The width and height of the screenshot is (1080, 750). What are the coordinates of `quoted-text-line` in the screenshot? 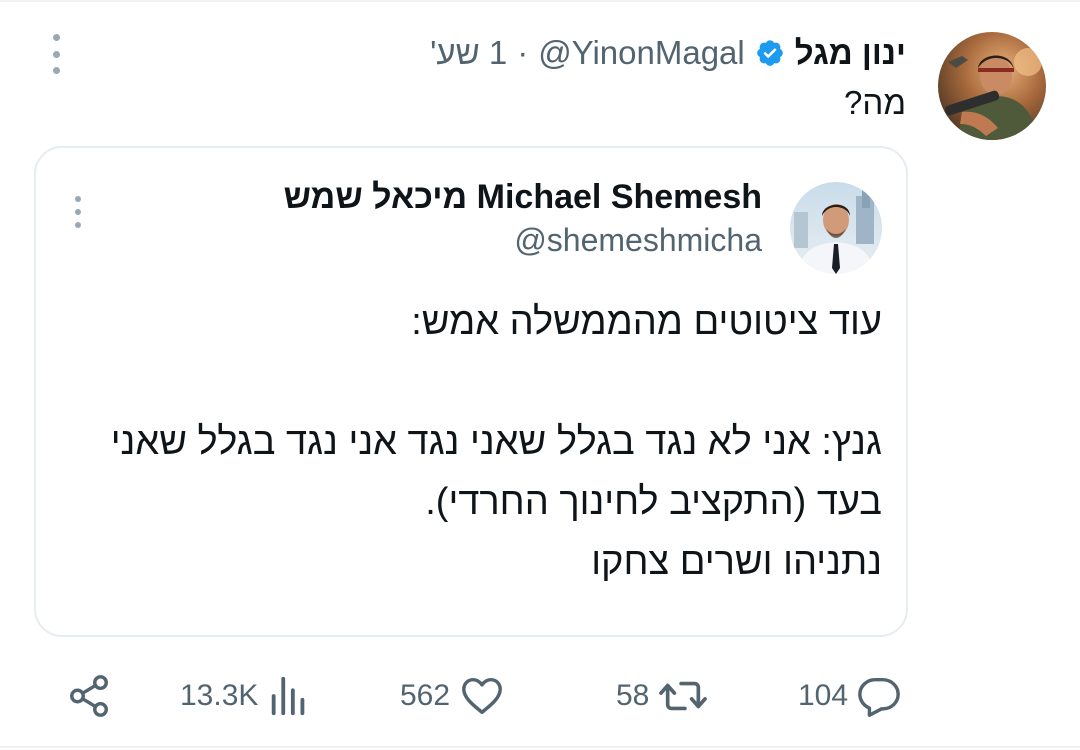 It's located at (467, 382).